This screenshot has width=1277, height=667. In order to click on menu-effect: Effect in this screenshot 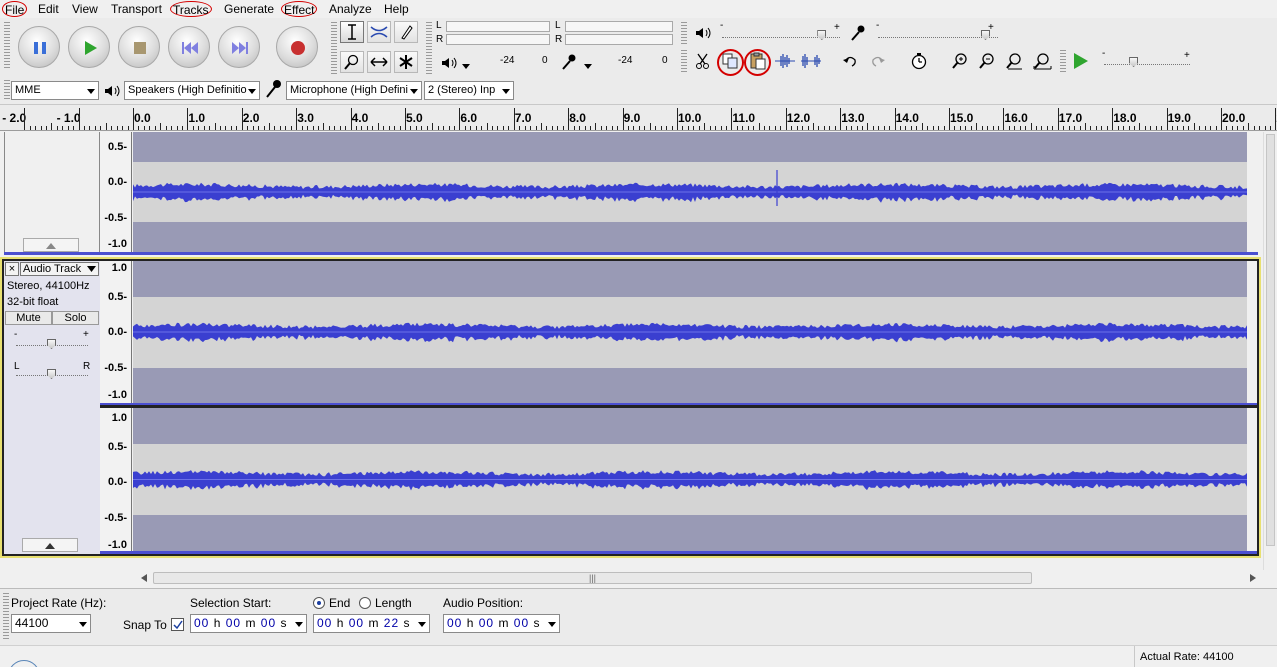, I will do `click(299, 9)`.